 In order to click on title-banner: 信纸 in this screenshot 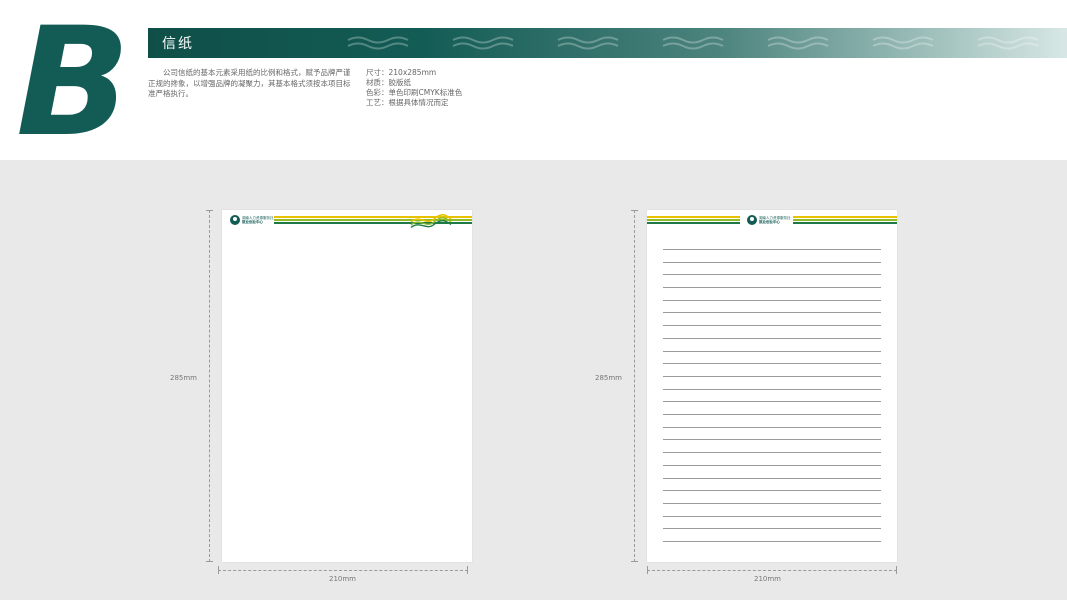, I will do `click(607, 43)`.